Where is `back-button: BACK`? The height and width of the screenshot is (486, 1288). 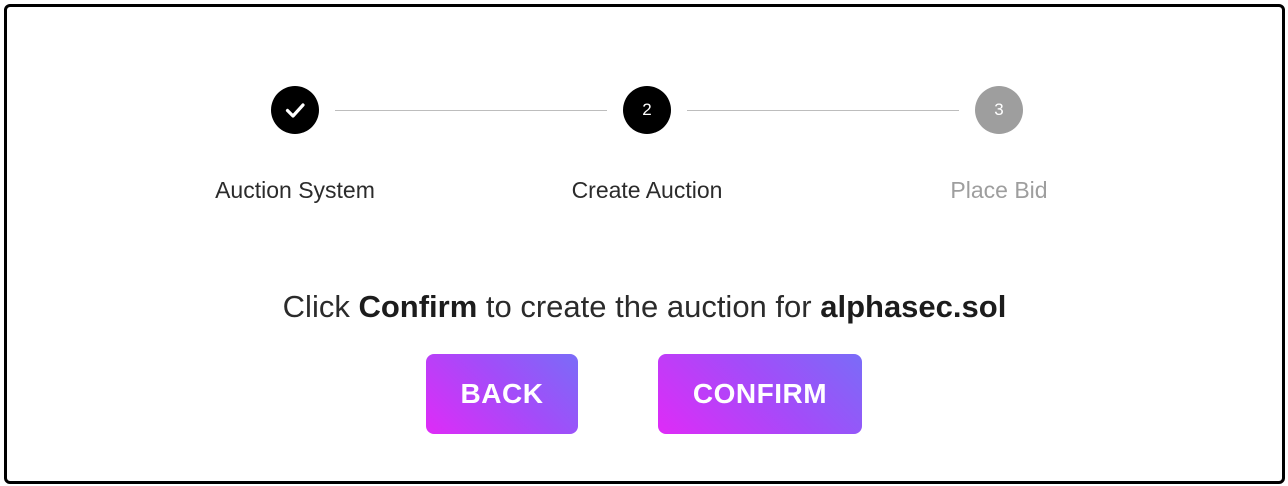
back-button: BACK is located at coordinates (502, 394).